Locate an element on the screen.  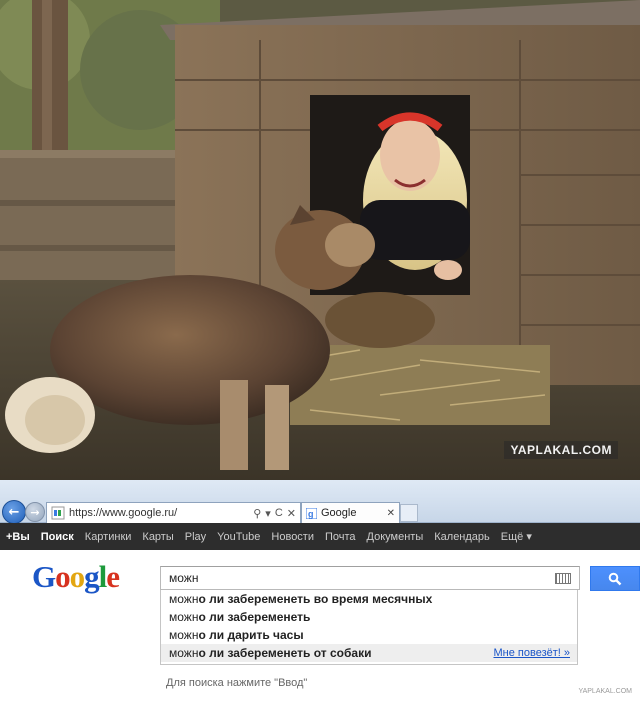
photo-watermark: YAPLAKAL.COM is located at coordinates (561, 450).